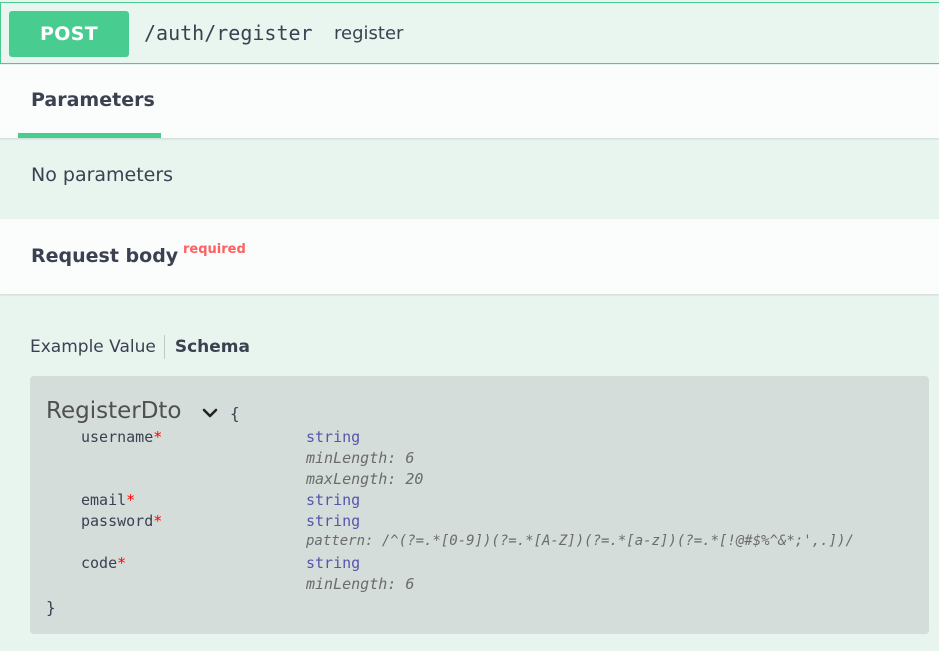  What do you see at coordinates (117, 437) in the screenshot?
I see `property-label: username` at bounding box center [117, 437].